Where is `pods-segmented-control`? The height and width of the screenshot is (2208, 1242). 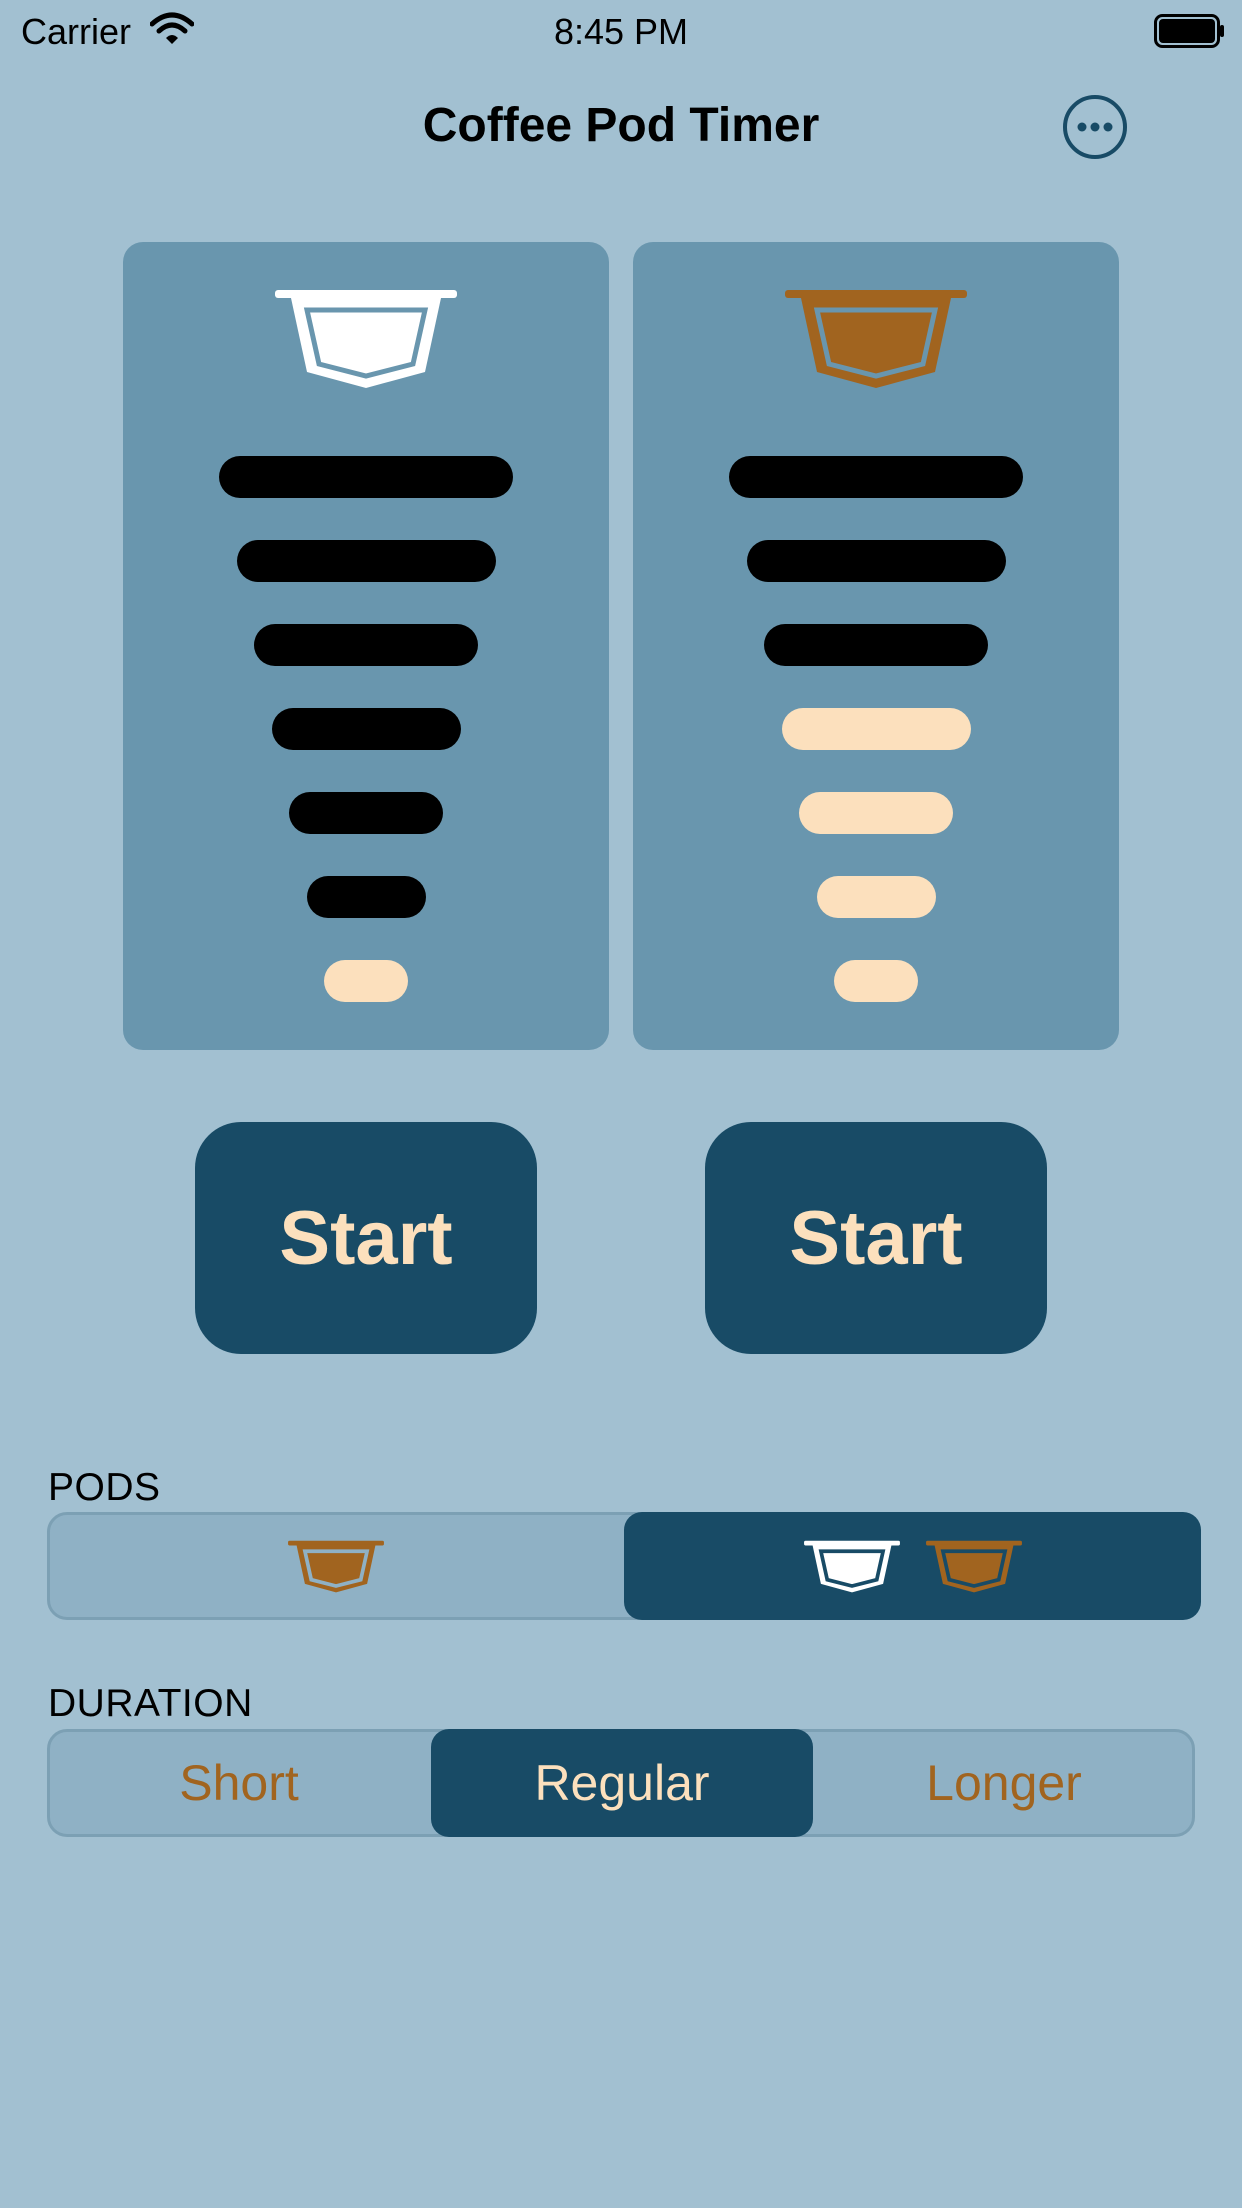 pods-segmented-control is located at coordinates (624, 1566).